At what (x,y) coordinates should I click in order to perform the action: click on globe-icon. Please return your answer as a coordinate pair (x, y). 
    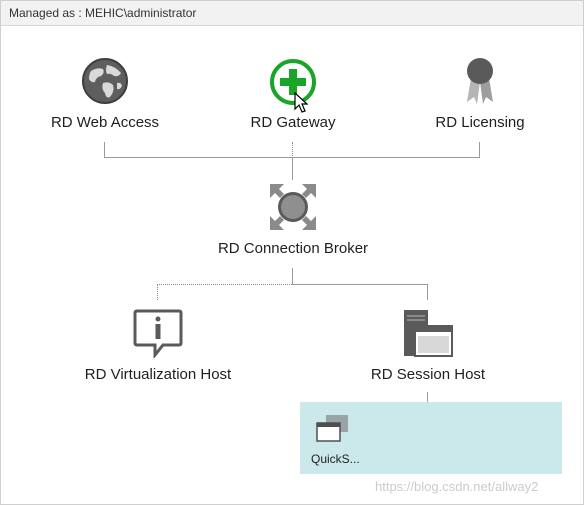
    Looking at the image, I should click on (105, 81).